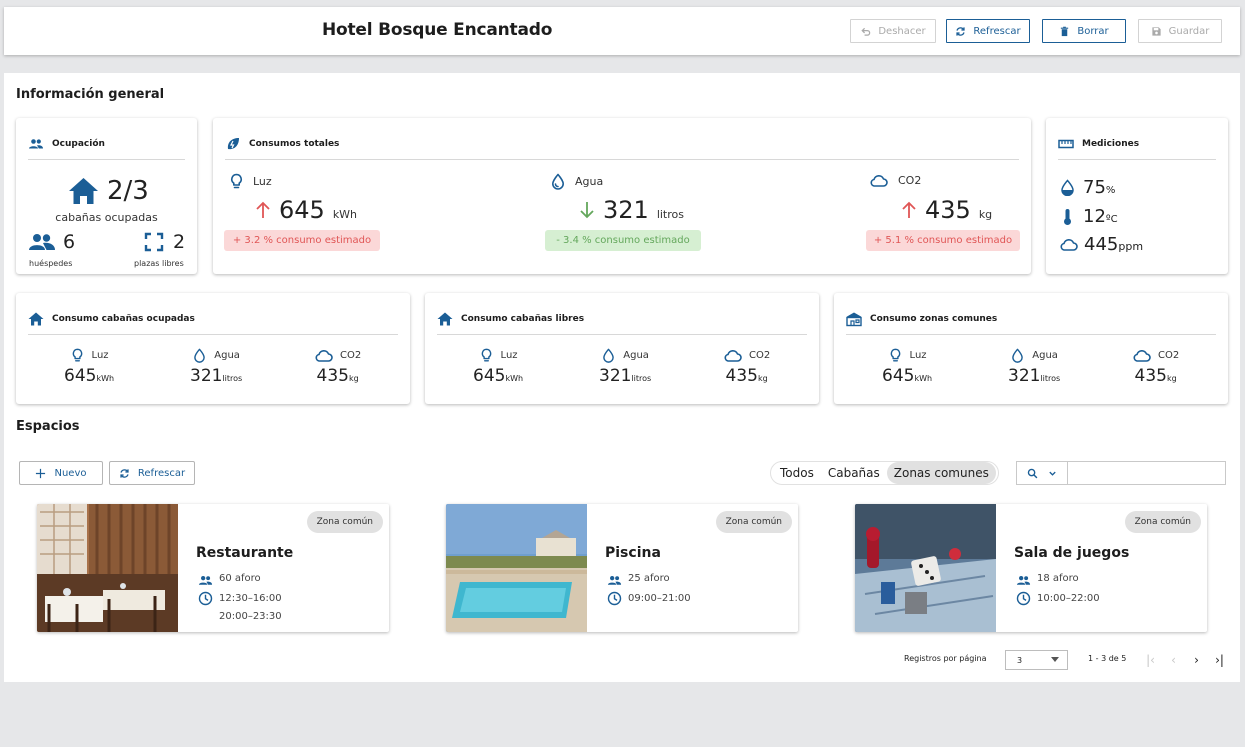 The width and height of the screenshot is (1245, 747). I want to click on free-places: 2, so click(164, 242).